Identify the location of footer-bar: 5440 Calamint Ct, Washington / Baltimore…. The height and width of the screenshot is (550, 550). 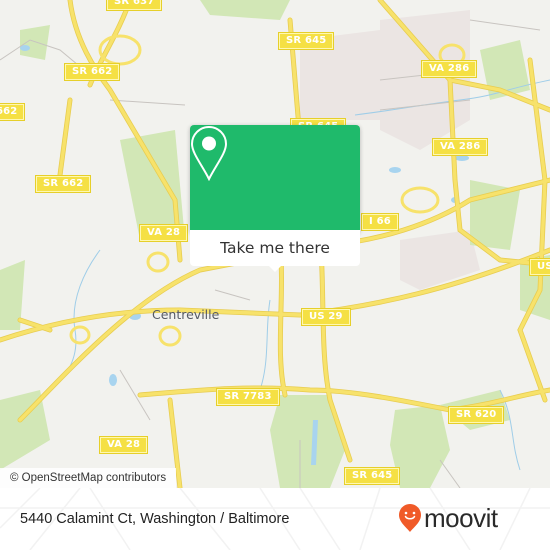
(275, 519).